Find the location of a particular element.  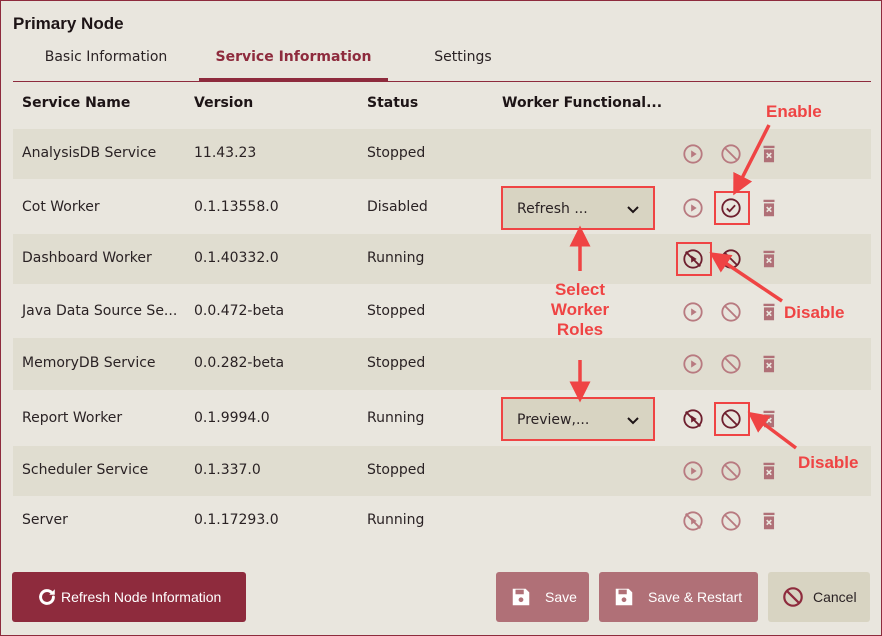

refresh-node-label: Refresh Node Information is located at coordinates (141, 597).